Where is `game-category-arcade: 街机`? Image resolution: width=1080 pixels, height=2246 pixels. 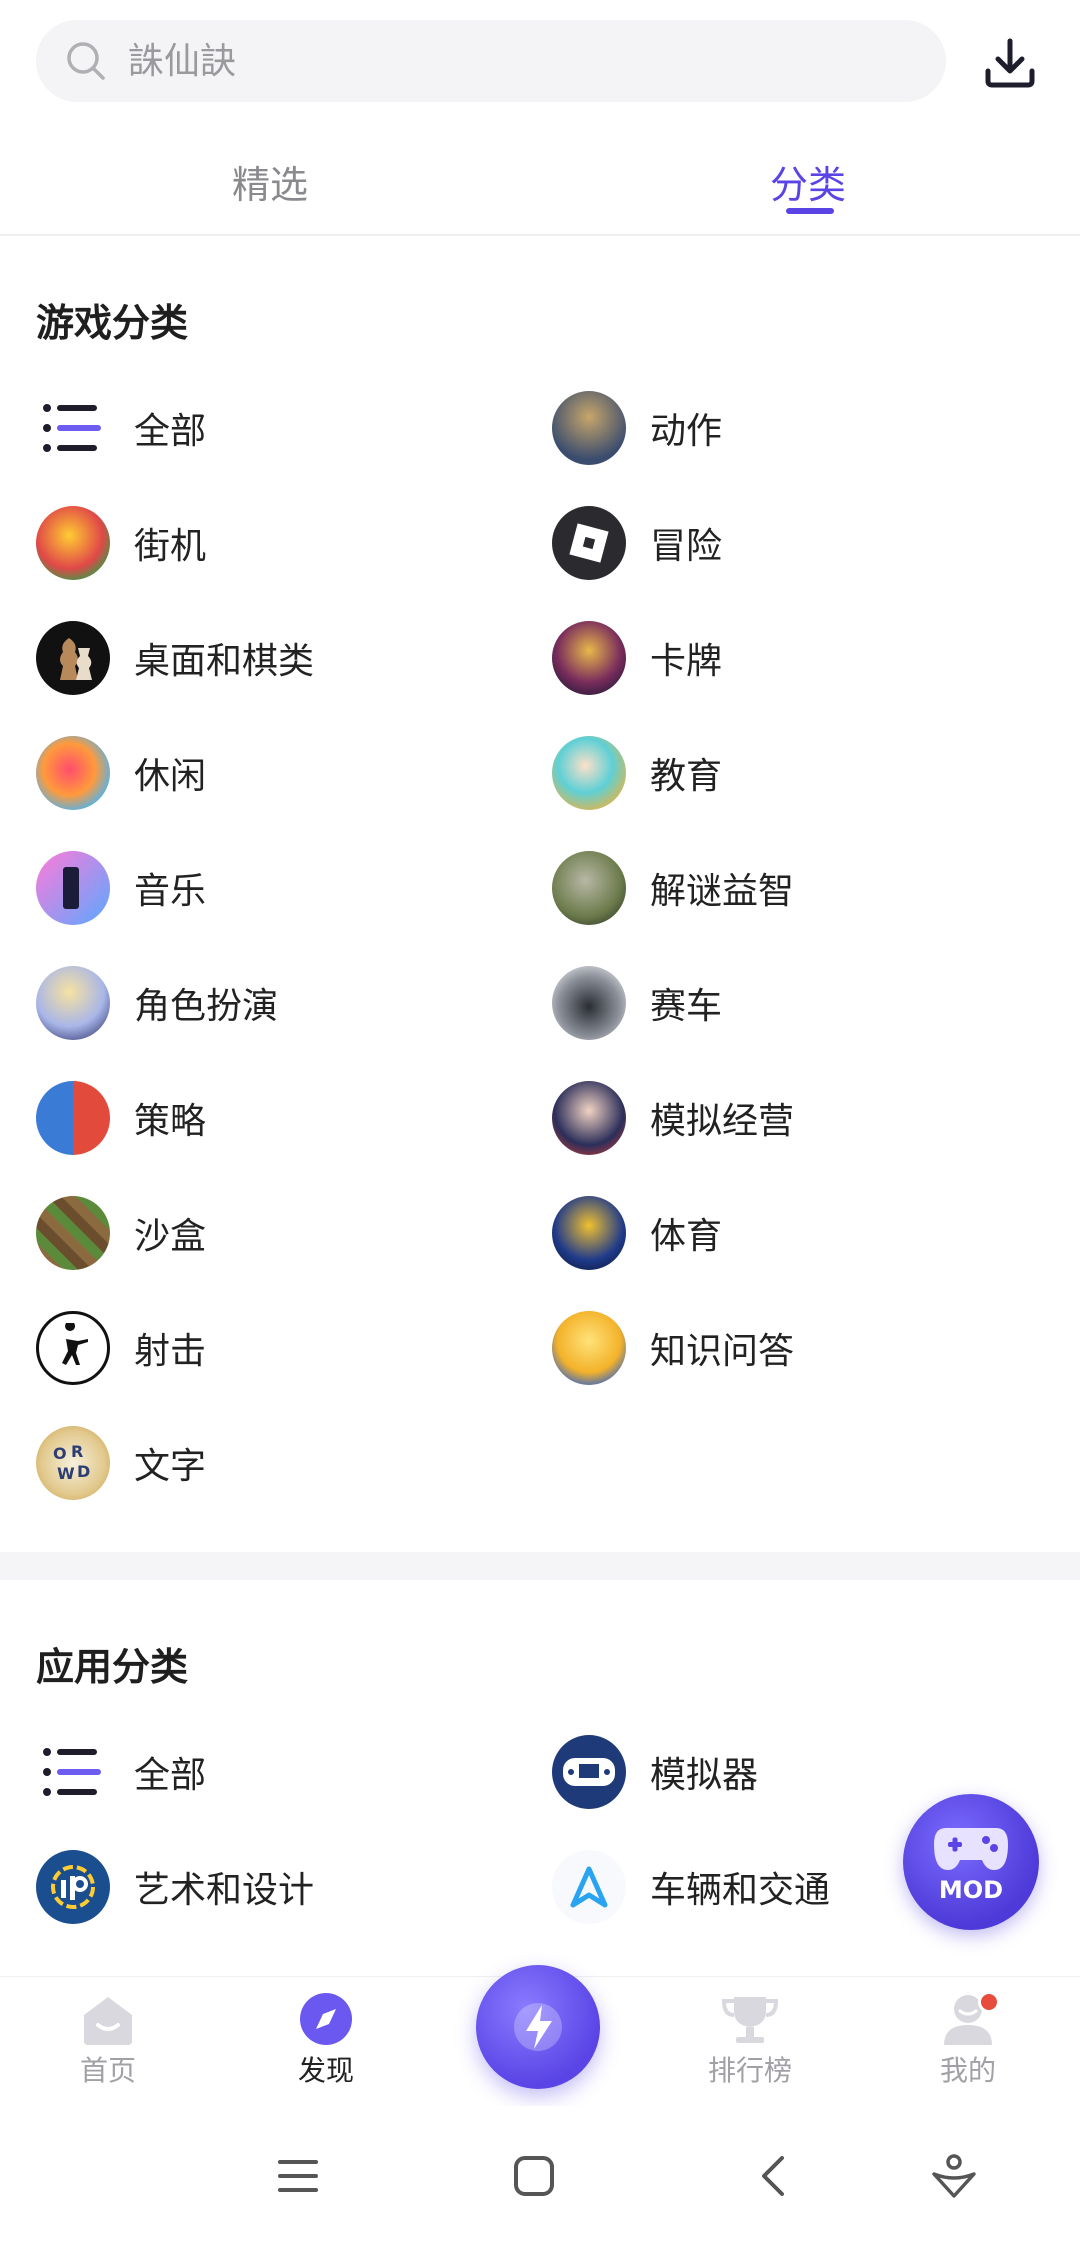 game-category-arcade: 街机 is located at coordinates (121, 543).